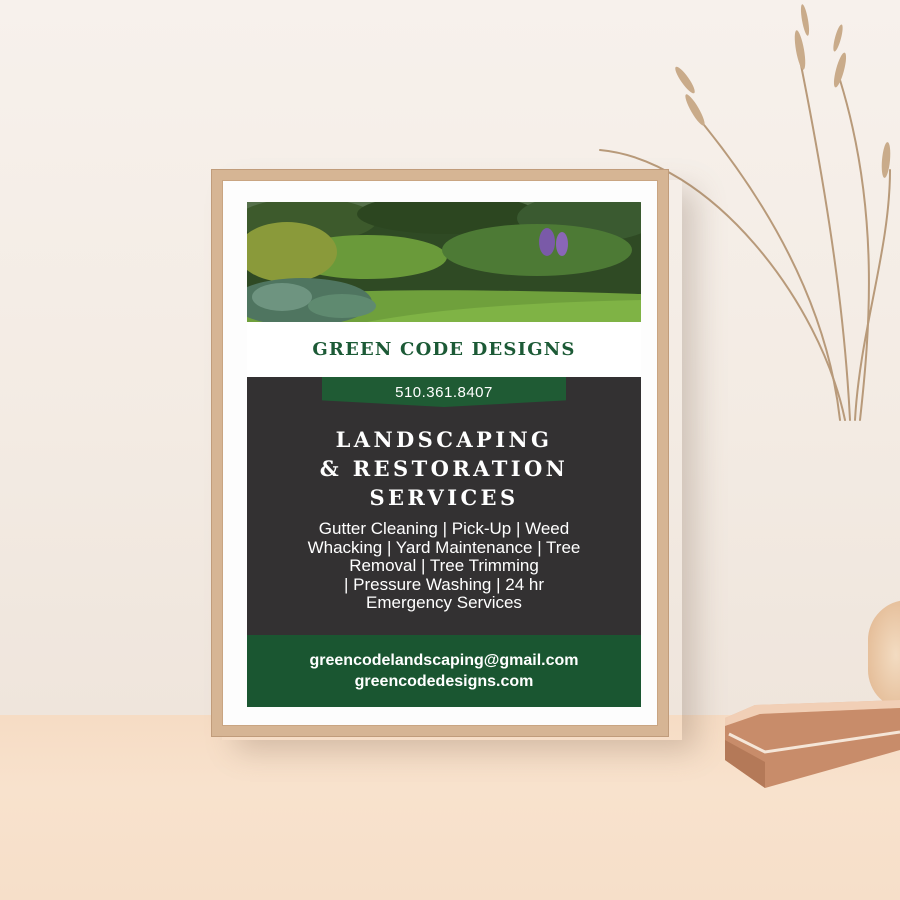  I want to click on headline-line-3: SERVICES, so click(444, 497).